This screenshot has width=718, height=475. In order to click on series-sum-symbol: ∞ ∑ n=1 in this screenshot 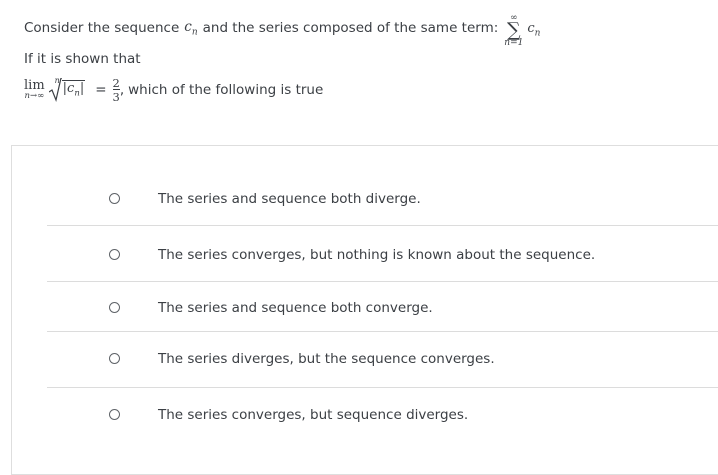, I will do `click(514, 30)`.